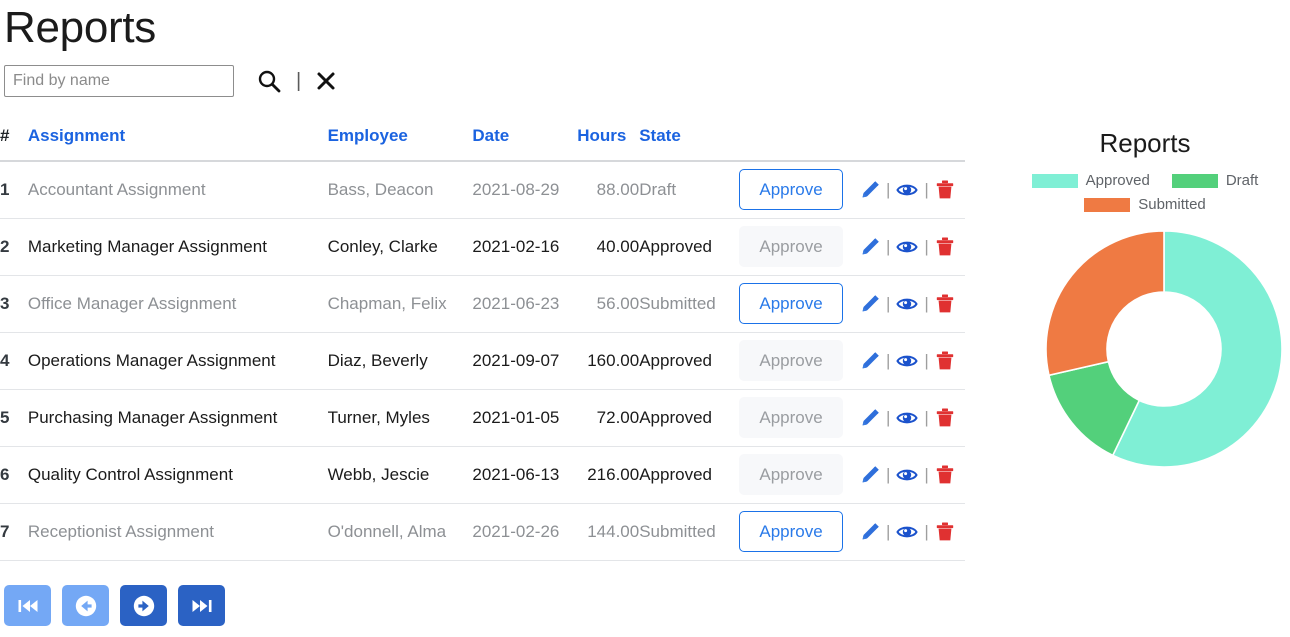 The height and width of the screenshot is (637, 1290). Describe the element at coordinates (269, 81) in the screenshot. I see `search-button` at that location.